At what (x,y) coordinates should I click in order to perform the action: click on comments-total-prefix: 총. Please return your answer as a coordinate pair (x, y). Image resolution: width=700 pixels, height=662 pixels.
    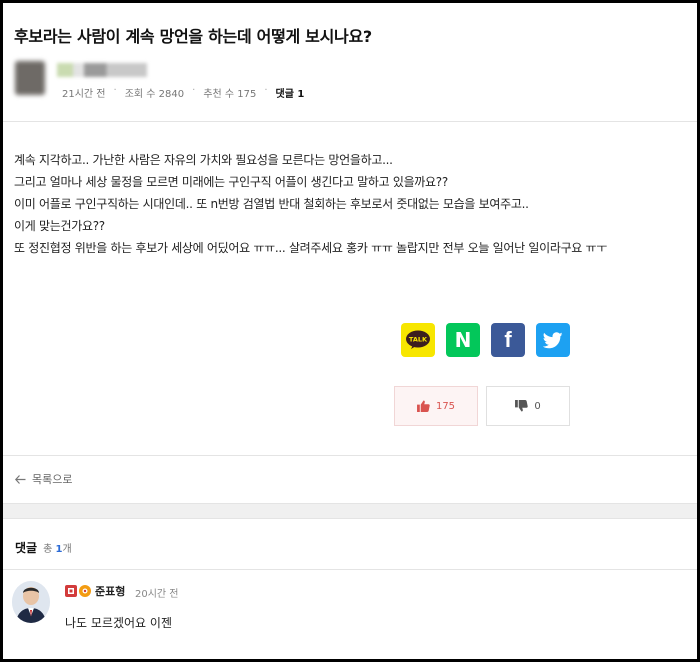
    Looking at the image, I should click on (48, 549).